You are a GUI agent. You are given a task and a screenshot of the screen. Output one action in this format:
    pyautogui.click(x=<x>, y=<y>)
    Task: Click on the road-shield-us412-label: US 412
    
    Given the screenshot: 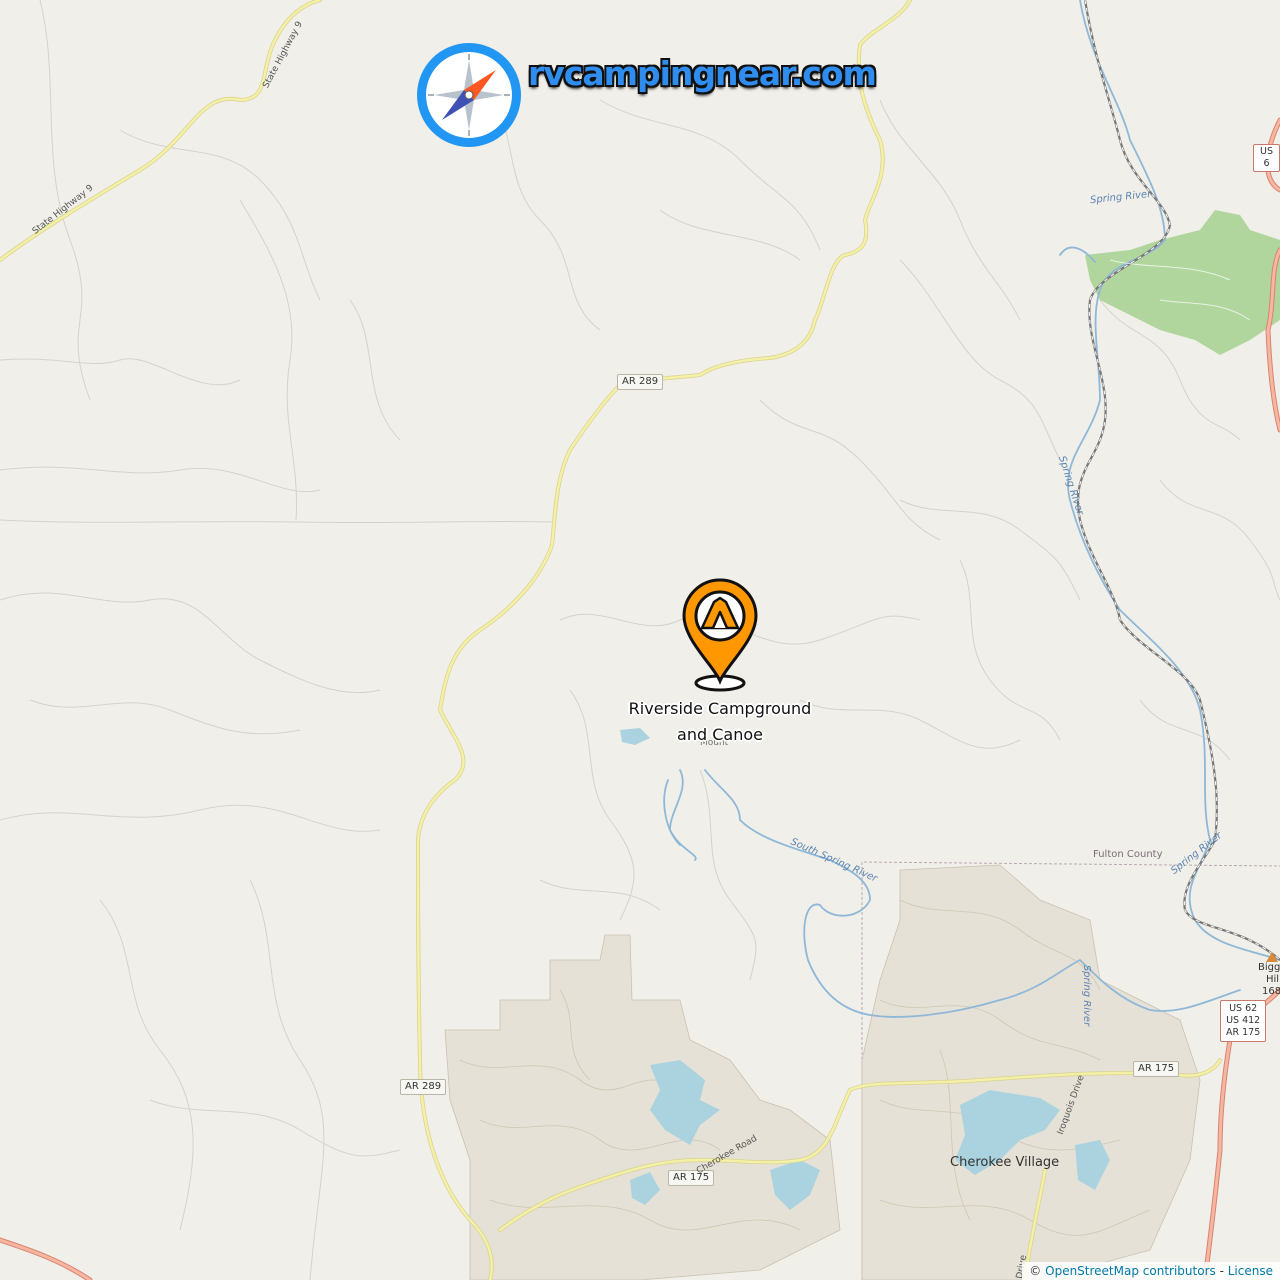 What is the action you would take?
    pyautogui.click(x=1243, y=1020)
    